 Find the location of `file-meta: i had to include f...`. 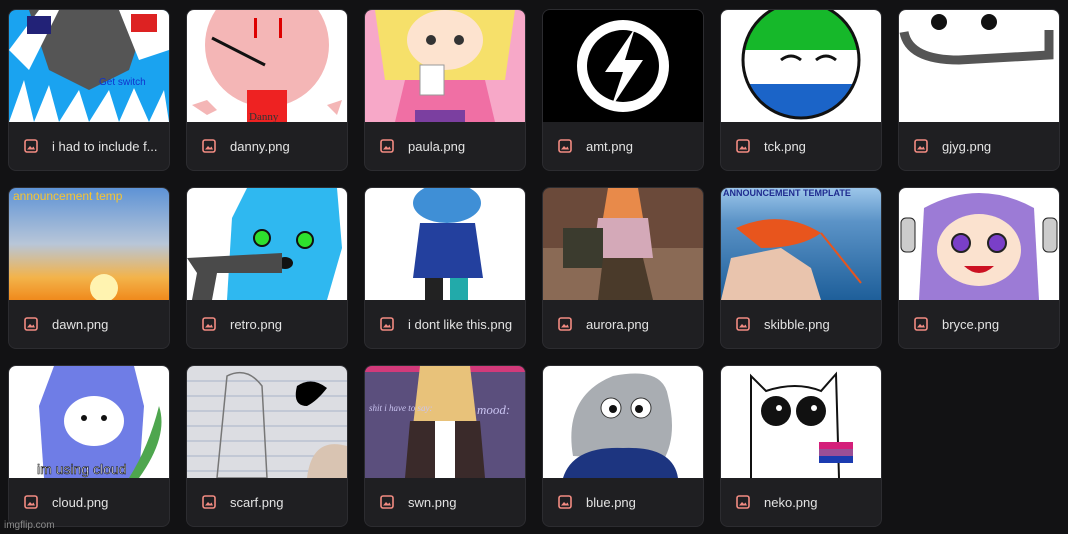

file-meta: i had to include f... is located at coordinates (89, 146).